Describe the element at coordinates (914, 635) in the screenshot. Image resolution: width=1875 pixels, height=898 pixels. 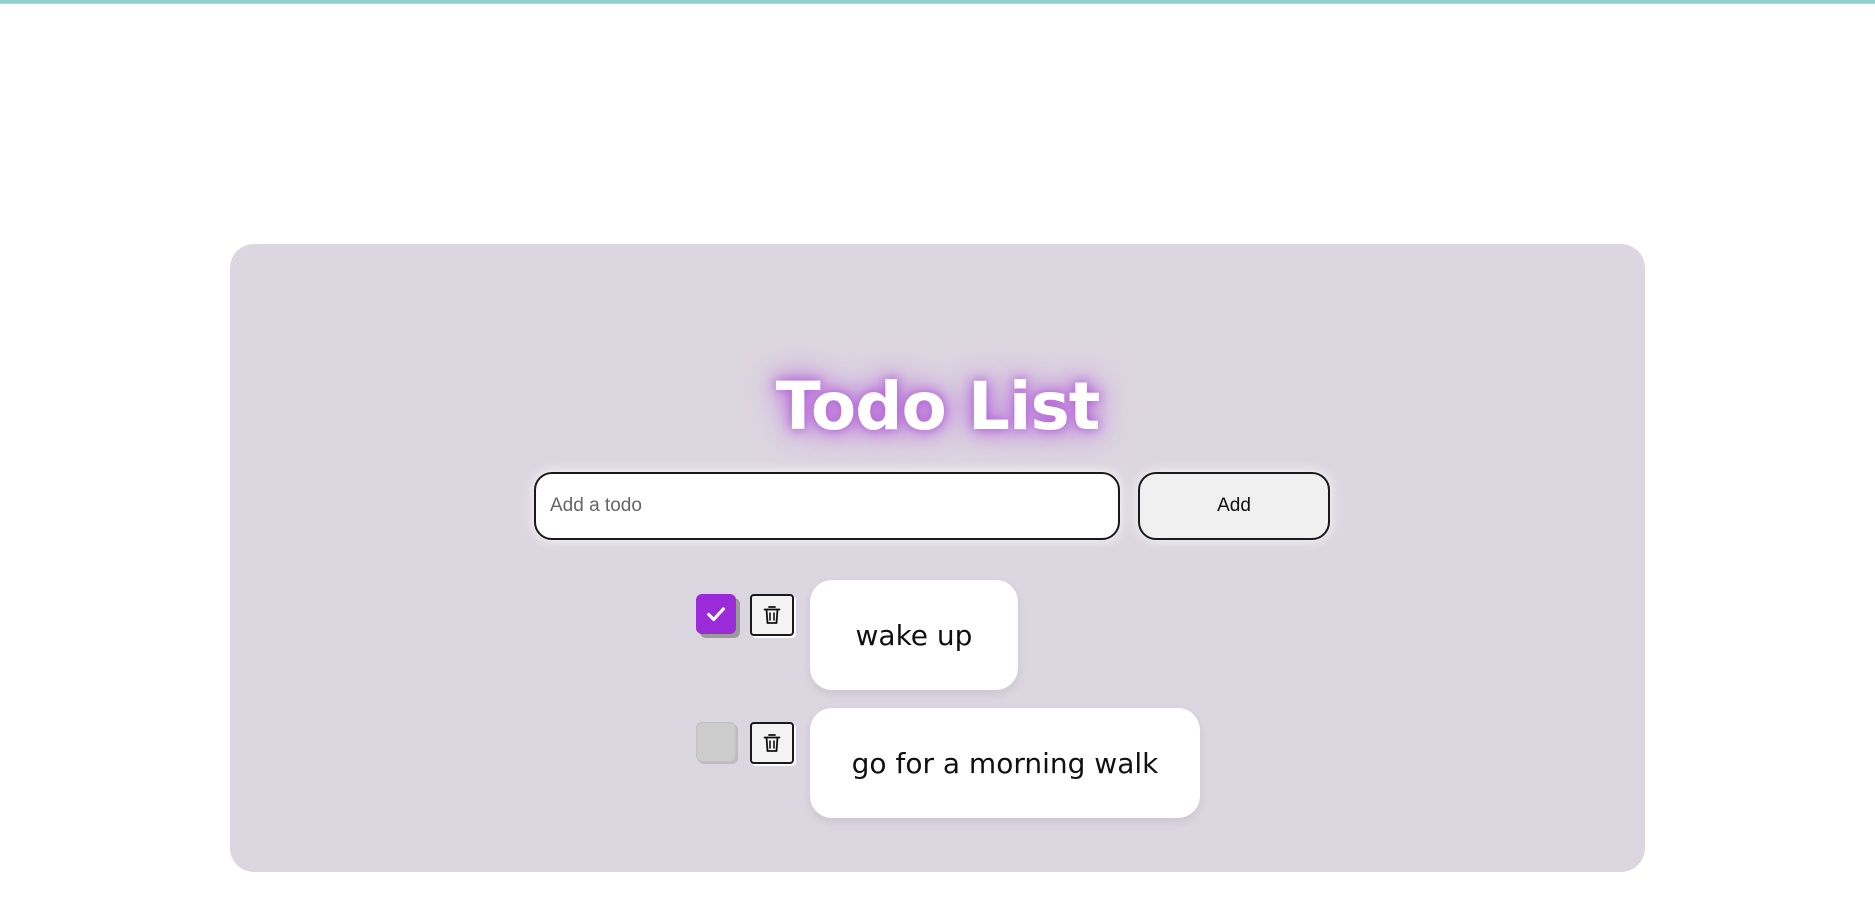
I see `todo-text: wake up` at that location.